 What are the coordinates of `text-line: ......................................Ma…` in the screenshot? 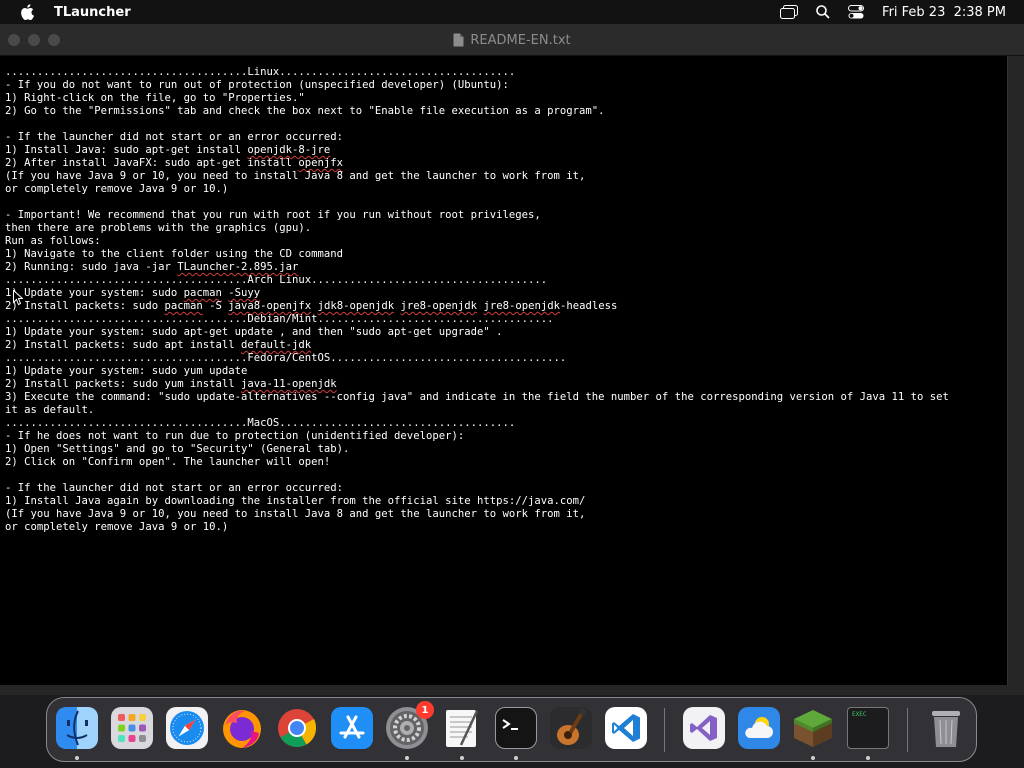 It's located at (260, 423).